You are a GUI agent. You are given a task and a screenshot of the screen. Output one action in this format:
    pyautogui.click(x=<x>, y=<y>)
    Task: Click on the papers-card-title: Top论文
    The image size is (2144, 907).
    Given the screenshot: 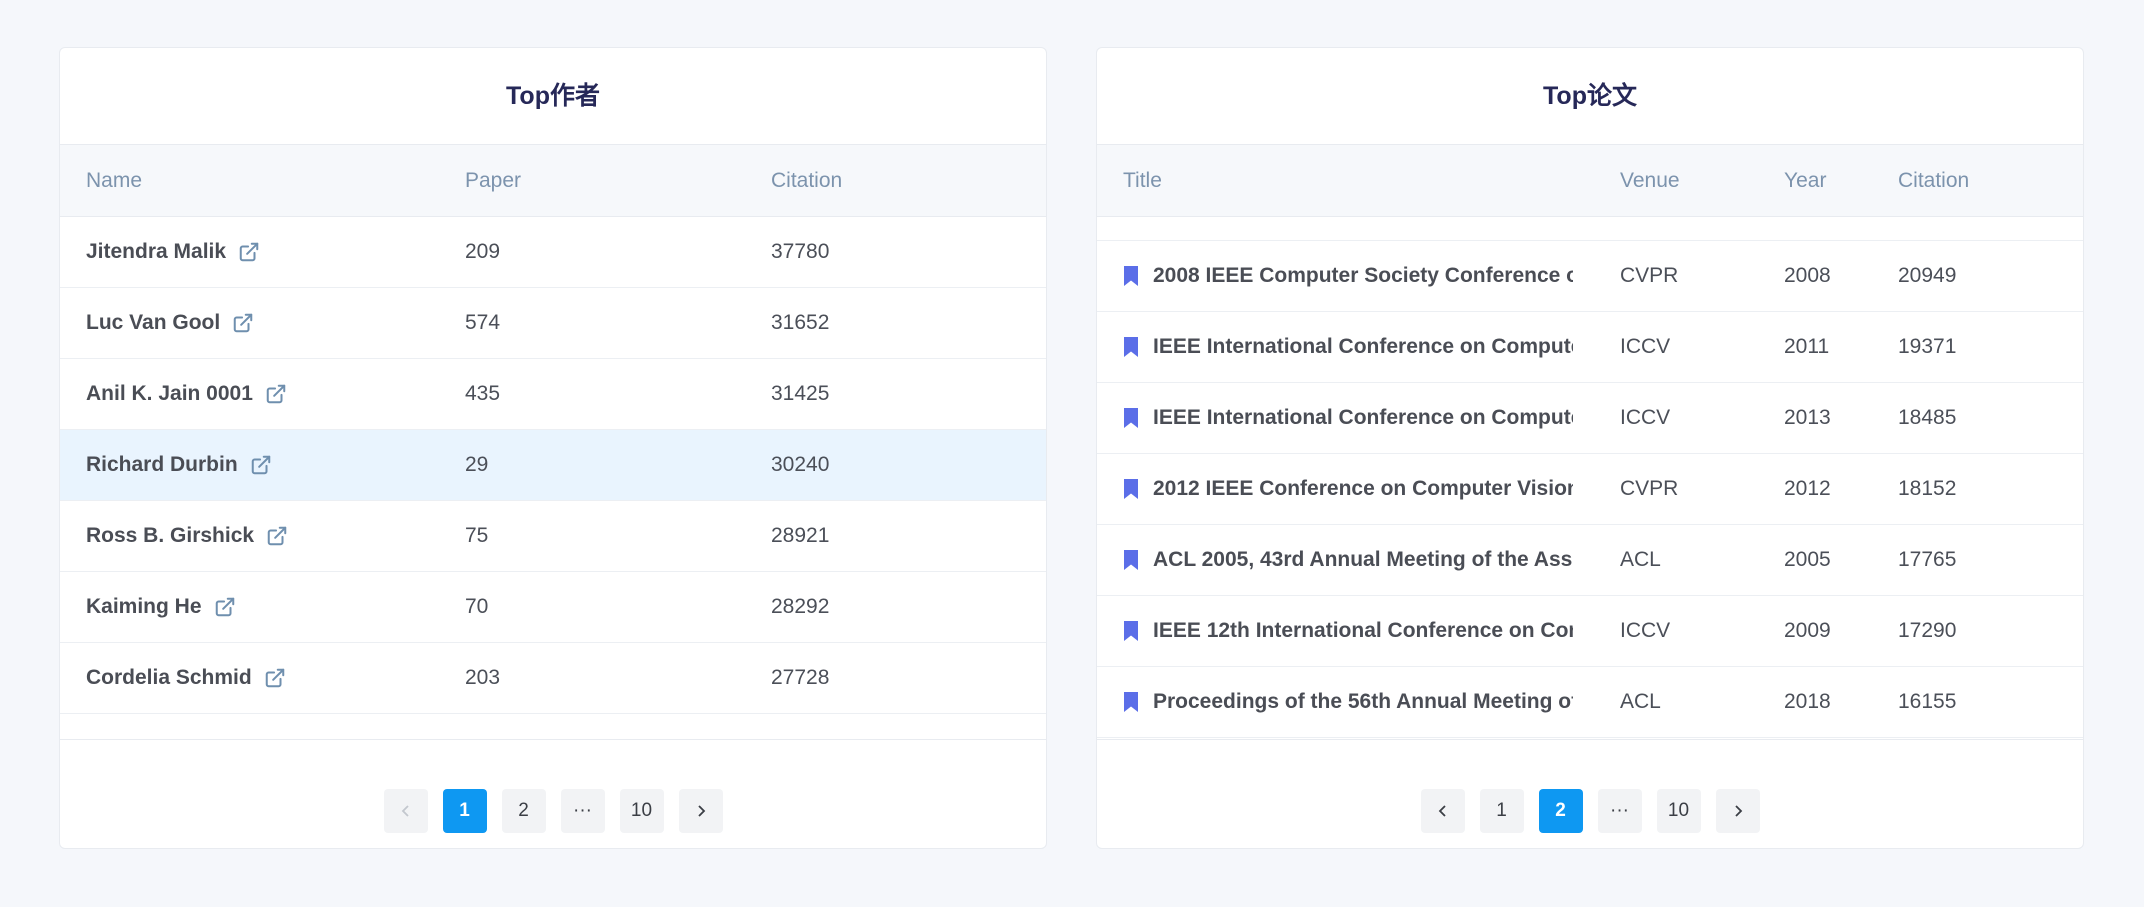 What is the action you would take?
    pyautogui.click(x=1590, y=96)
    